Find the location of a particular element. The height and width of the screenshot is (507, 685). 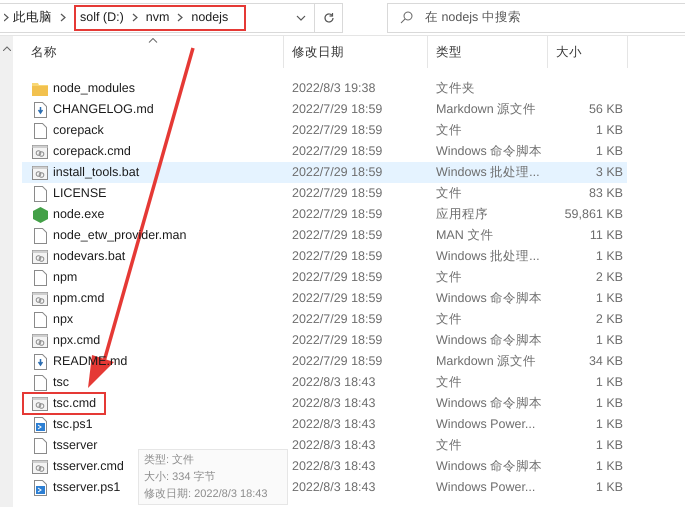

file-name: install_tools.bat is located at coordinates (96, 173).